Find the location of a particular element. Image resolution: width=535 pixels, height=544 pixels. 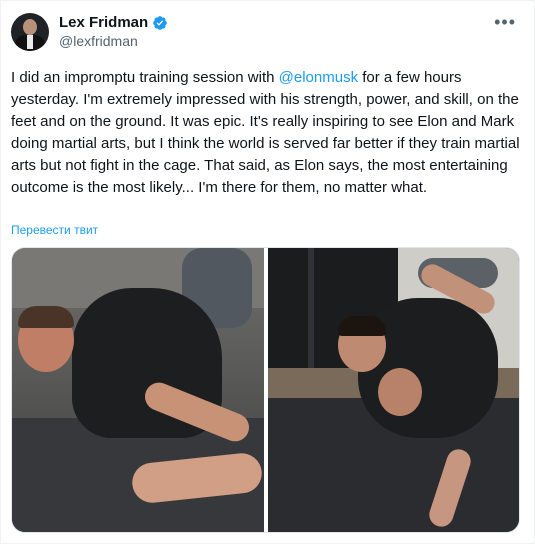

photo-2-window-frame is located at coordinates (311, 308).